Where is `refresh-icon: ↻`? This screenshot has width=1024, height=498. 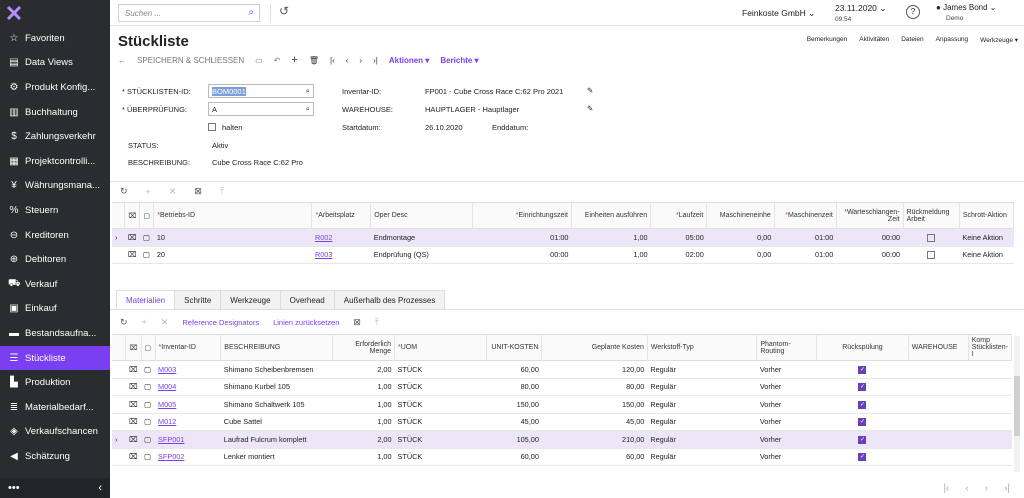
refresh-icon: ↻ is located at coordinates (124, 191).